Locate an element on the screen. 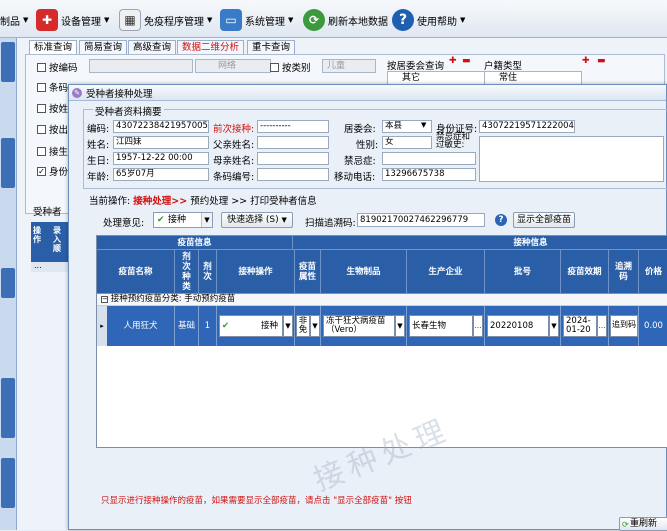  cell-operation: ✔ 接种 ▼ is located at coordinates (256, 326).